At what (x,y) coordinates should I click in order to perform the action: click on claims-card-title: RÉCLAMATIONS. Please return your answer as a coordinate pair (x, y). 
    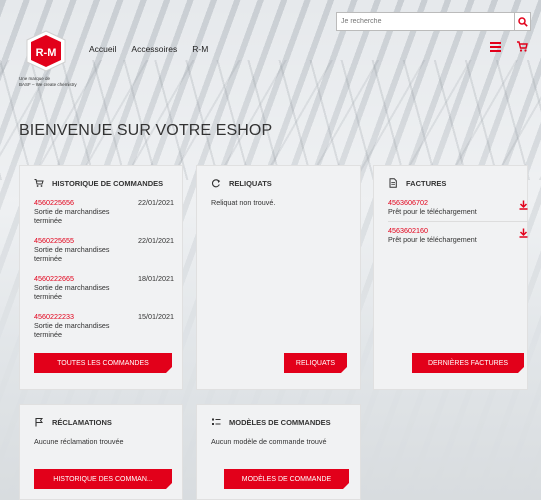
    Looking at the image, I should click on (73, 422).